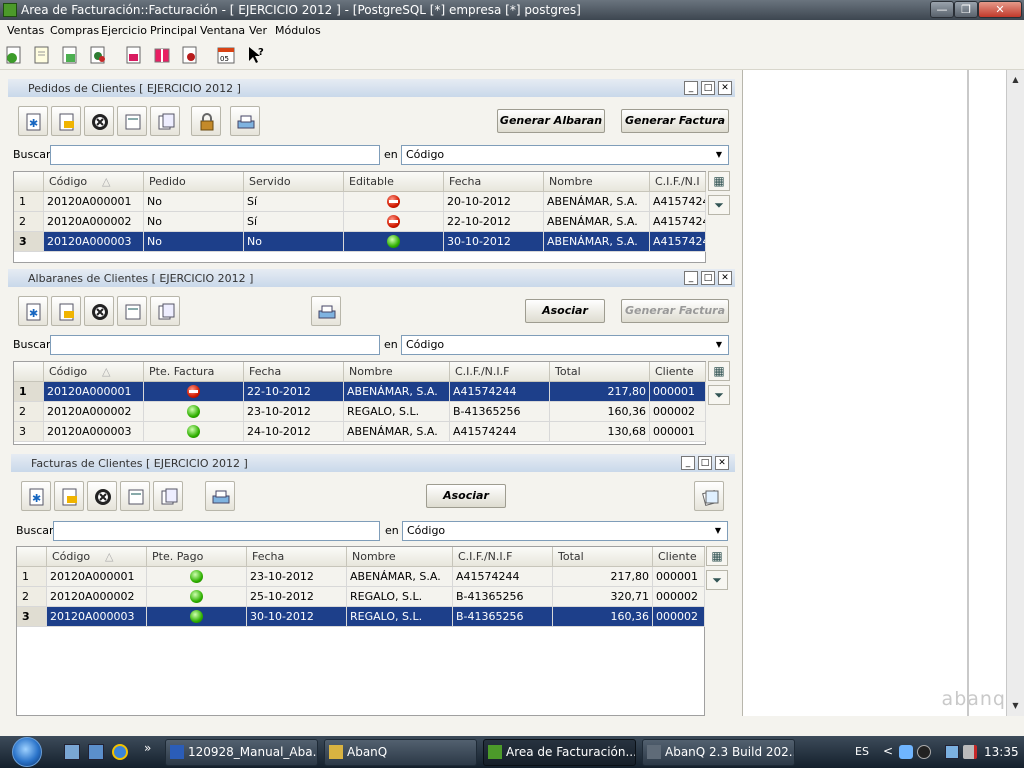  Describe the element at coordinates (503, 577) in the screenshot. I see `cell-cif: A41574244` at that location.